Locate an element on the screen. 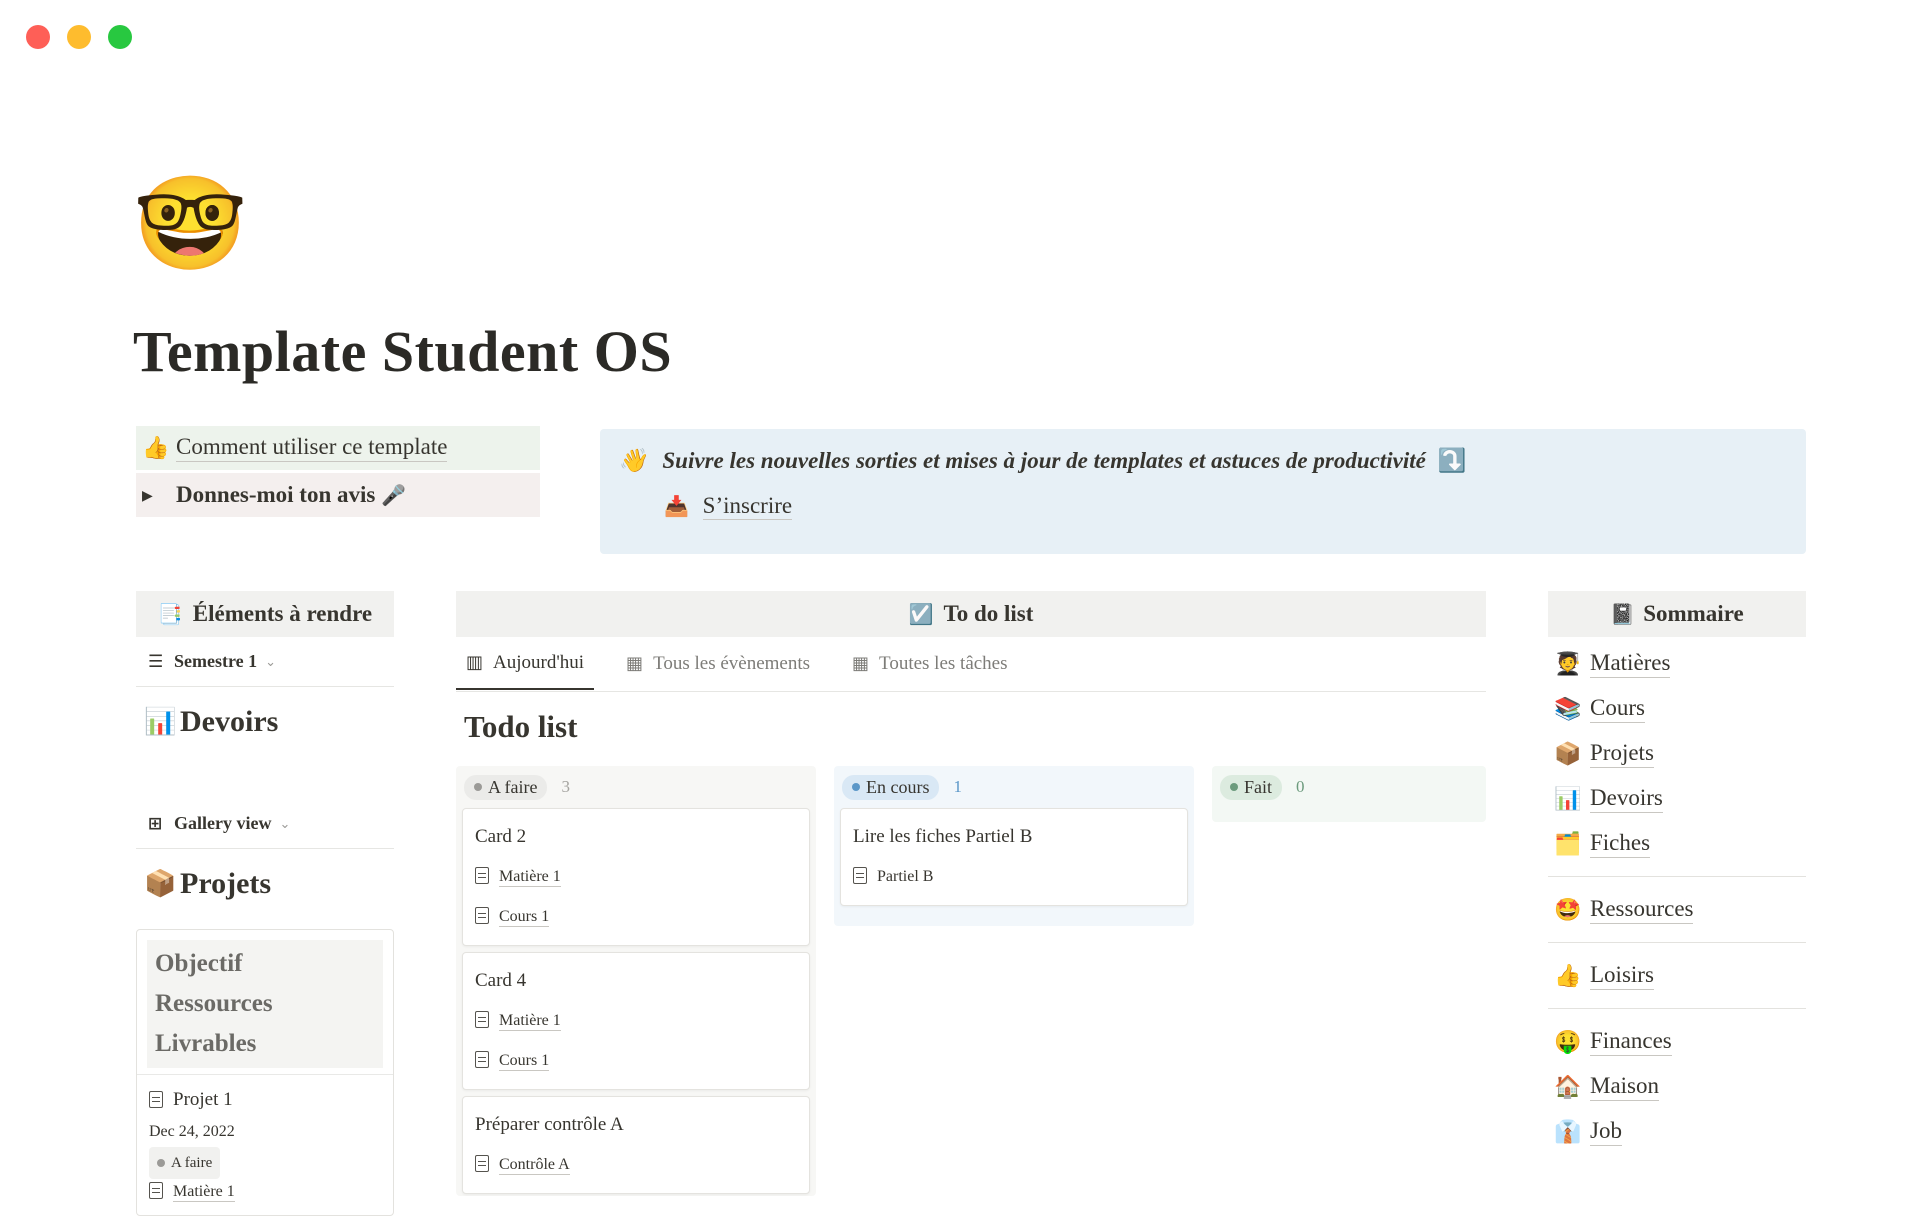  link-label: Devoirs is located at coordinates (1626, 799).